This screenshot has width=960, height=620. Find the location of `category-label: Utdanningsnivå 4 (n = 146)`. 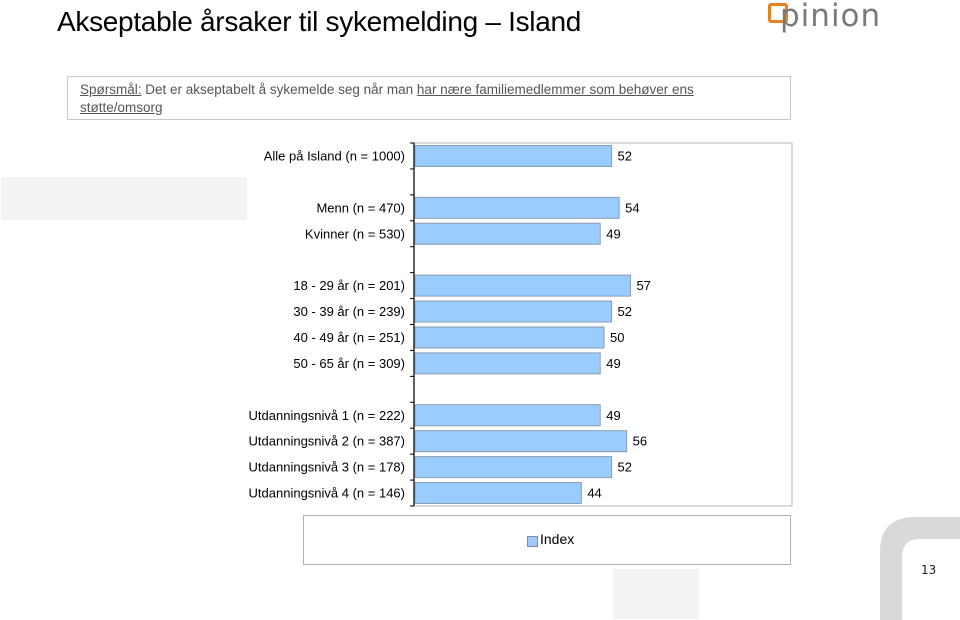

category-label: Utdanningsnivå 4 (n = 146) is located at coordinates (327, 493).